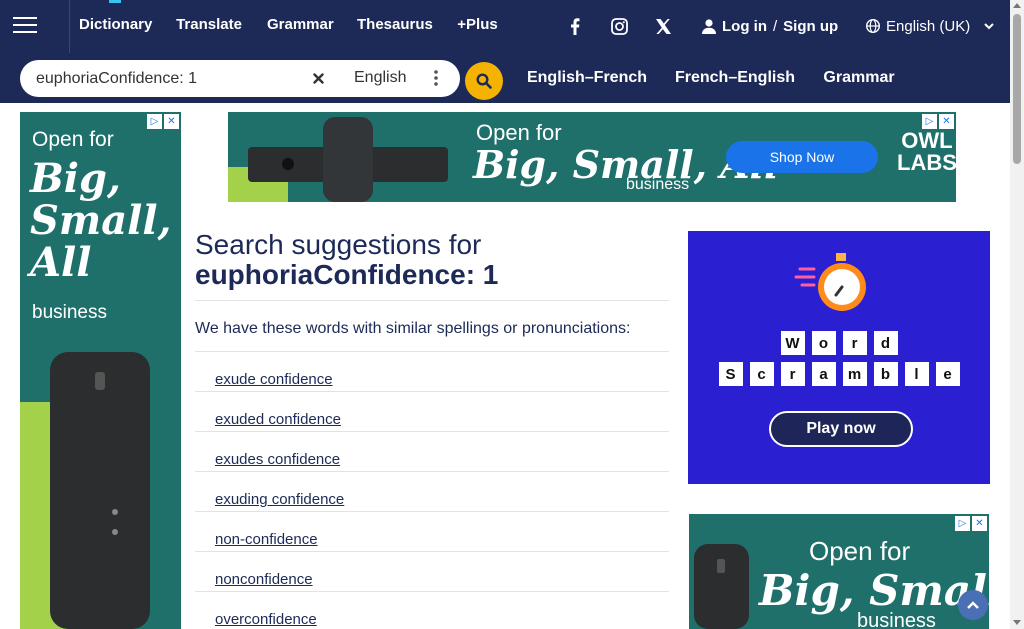 The image size is (1024, 629). What do you see at coordinates (338, 244) in the screenshot?
I see `page-title-heading: Search suggestions for` at bounding box center [338, 244].